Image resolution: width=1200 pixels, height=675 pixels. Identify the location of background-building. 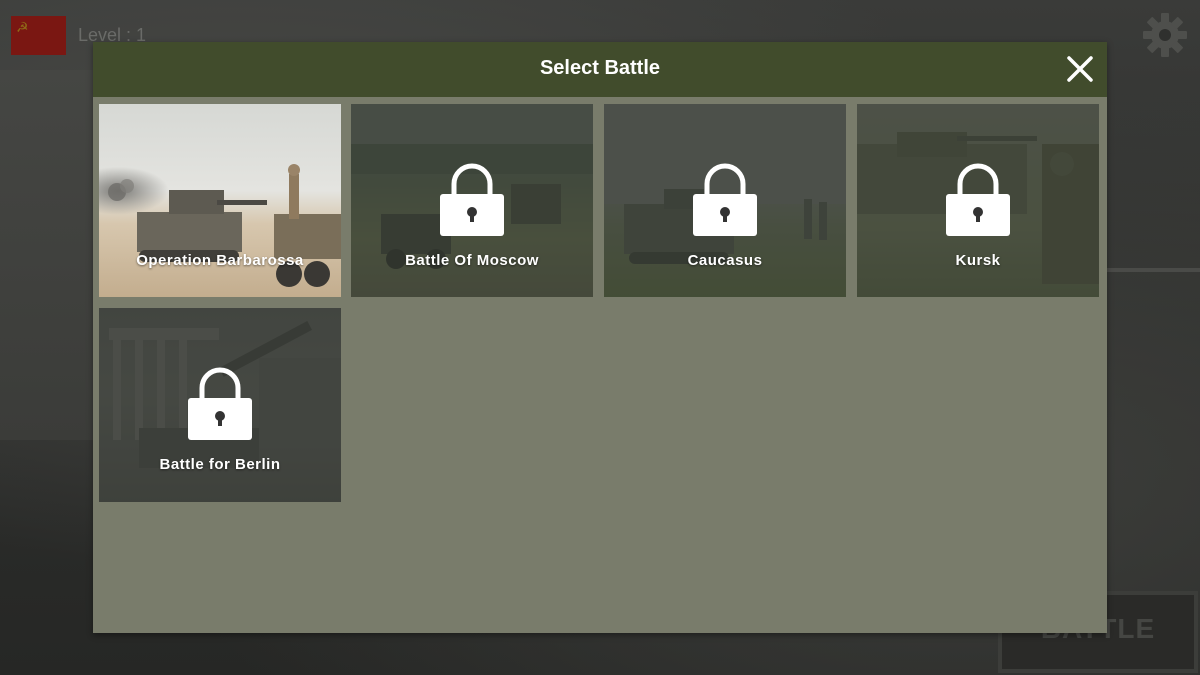
(50, 255).